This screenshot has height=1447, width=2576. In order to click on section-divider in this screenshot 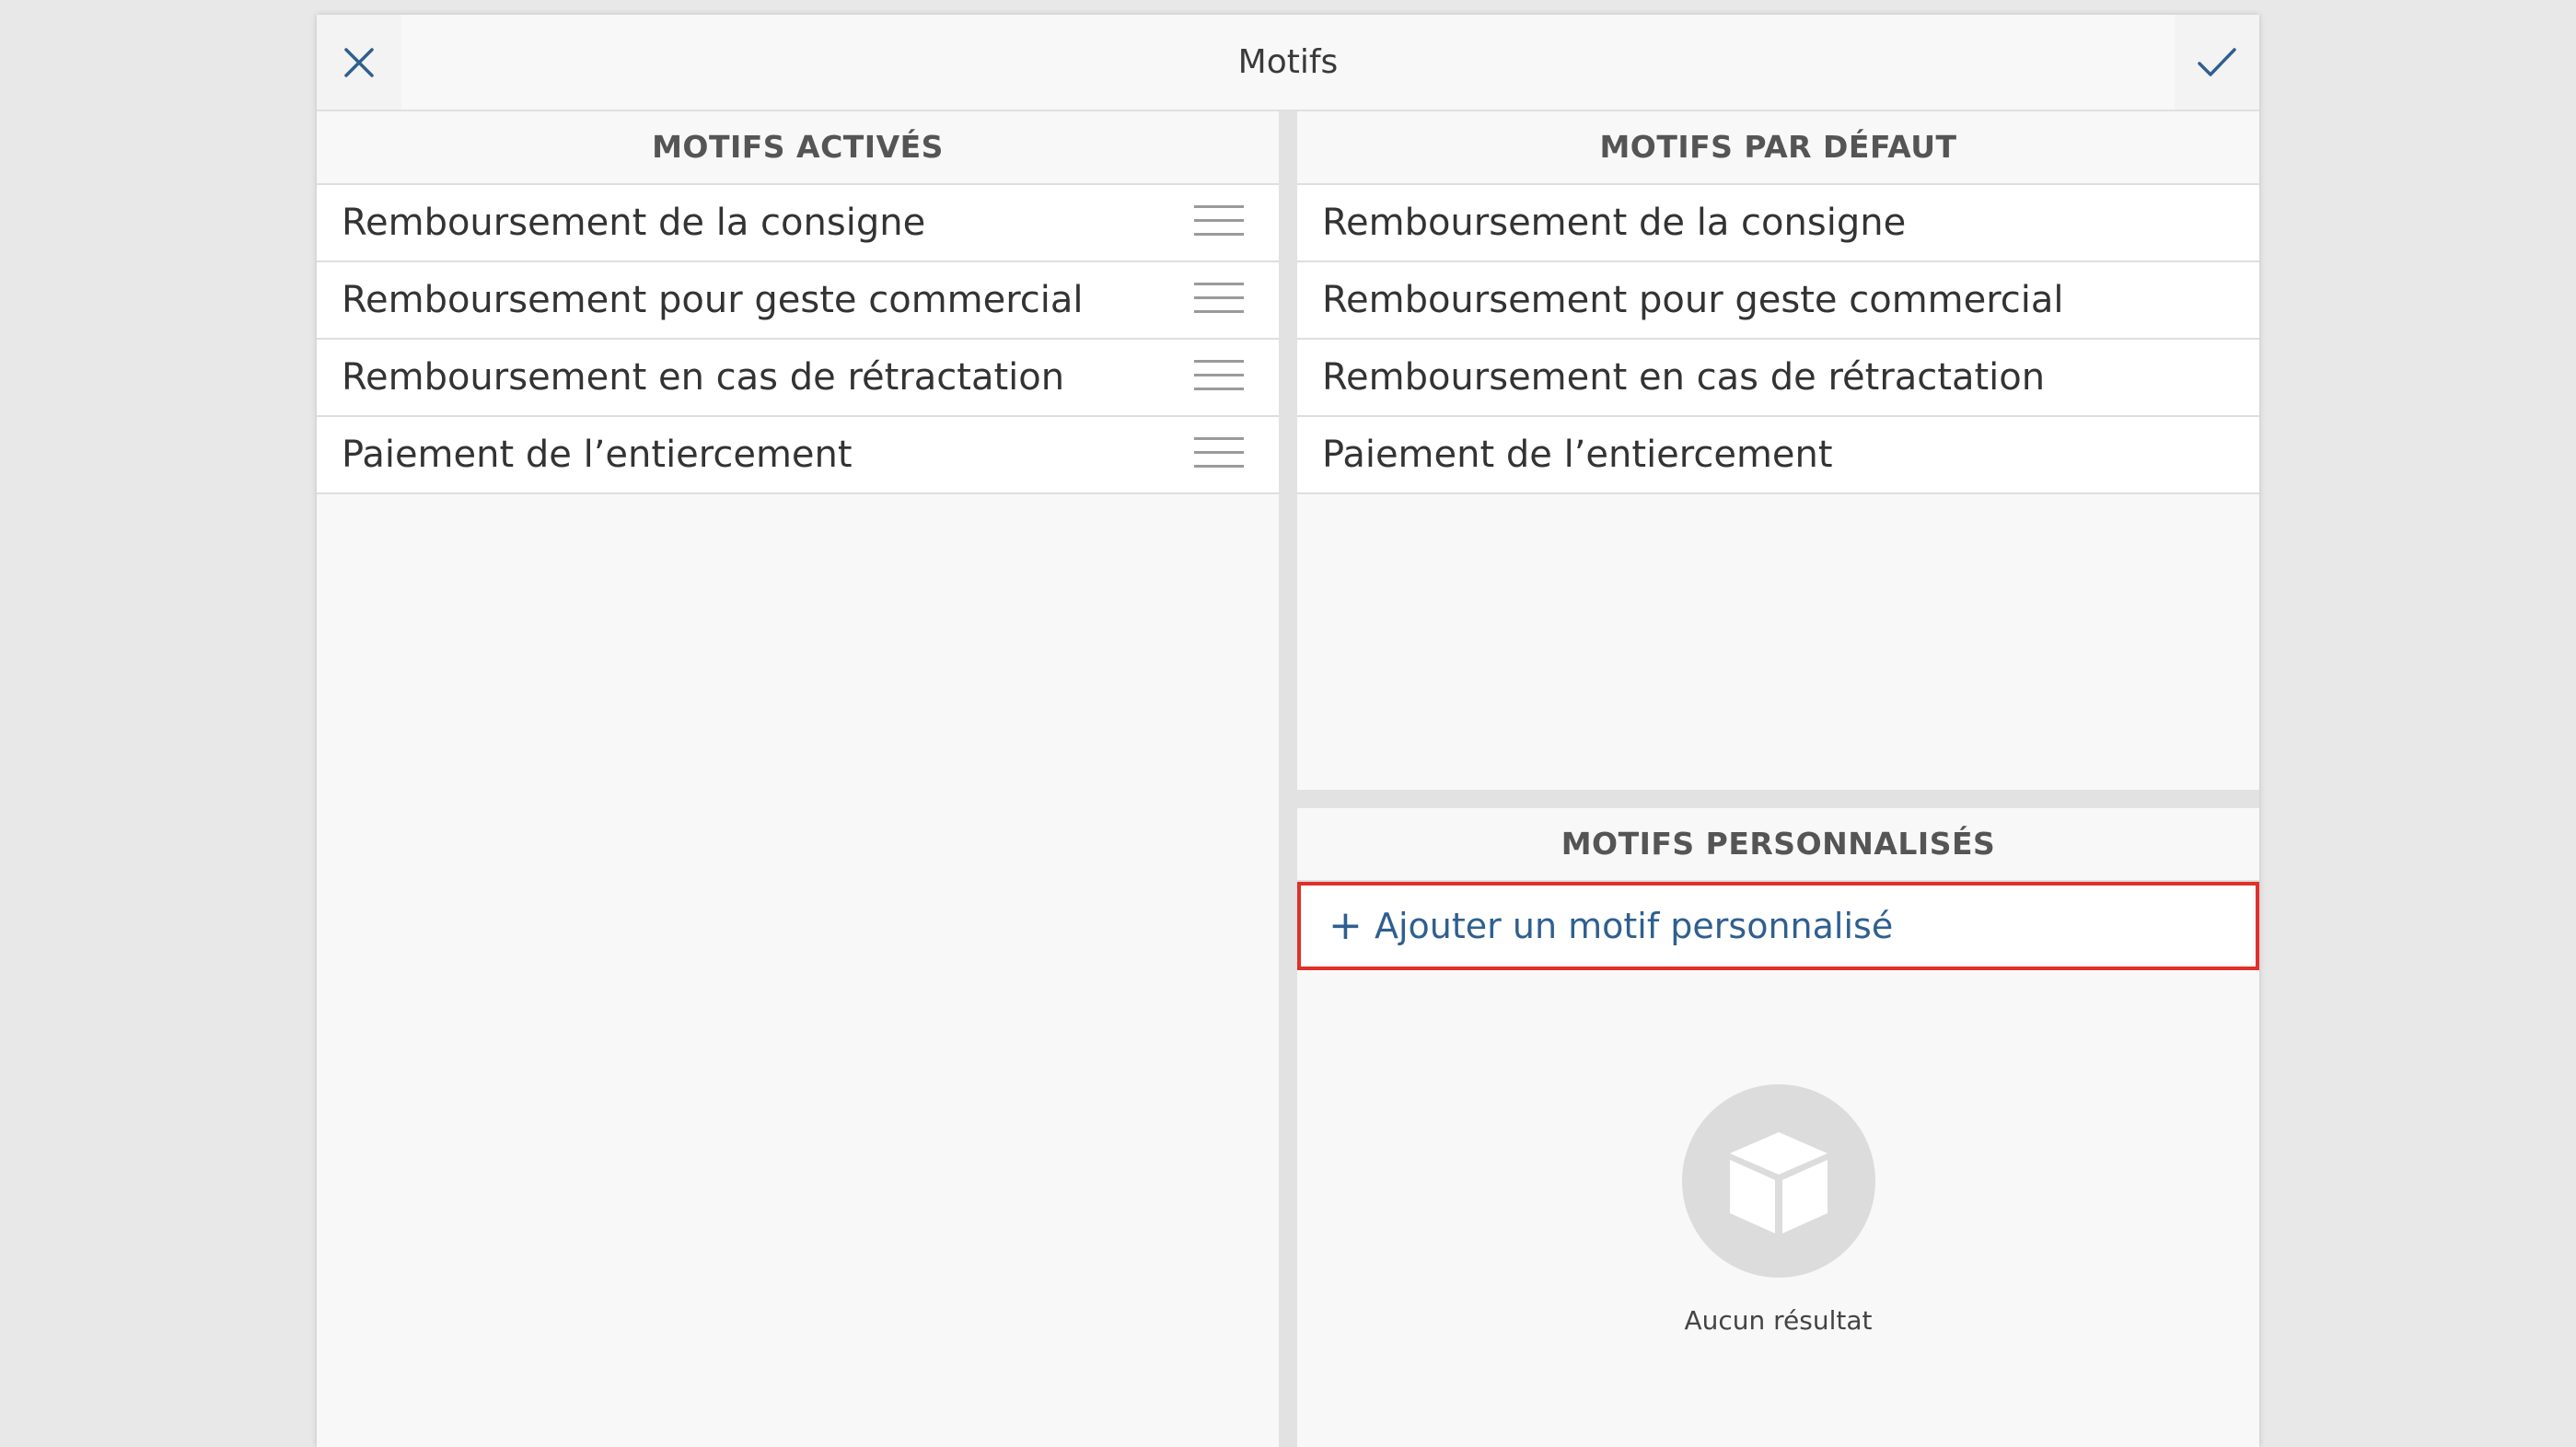, I will do `click(1778, 799)`.